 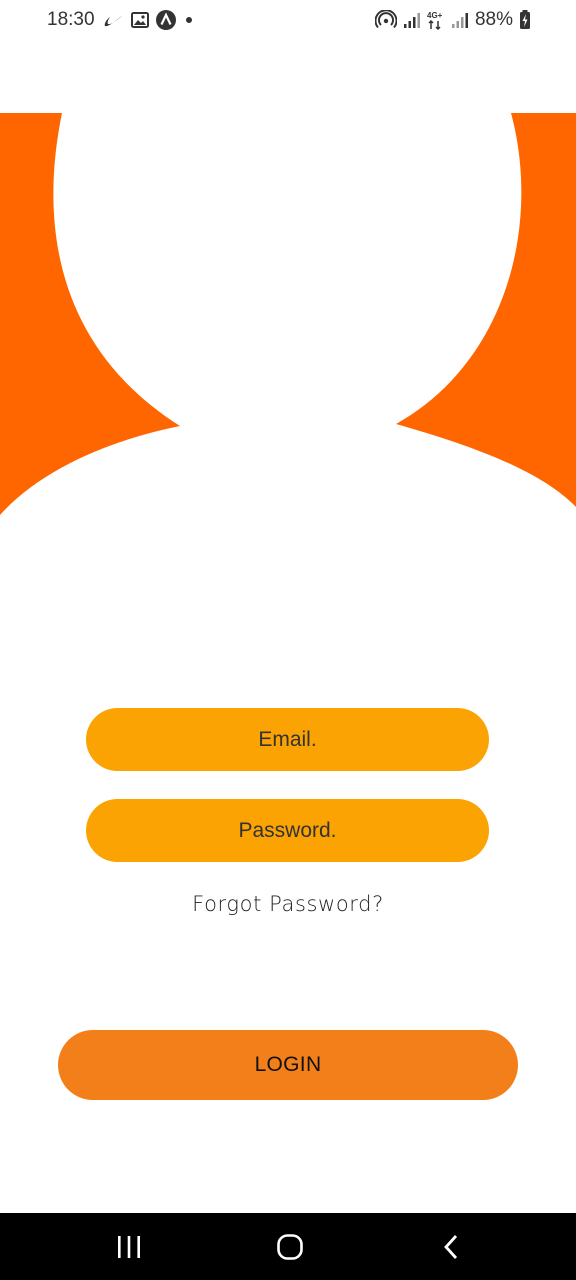 I want to click on status-system-icons: 4G+ 88%, so click(x=452, y=20).